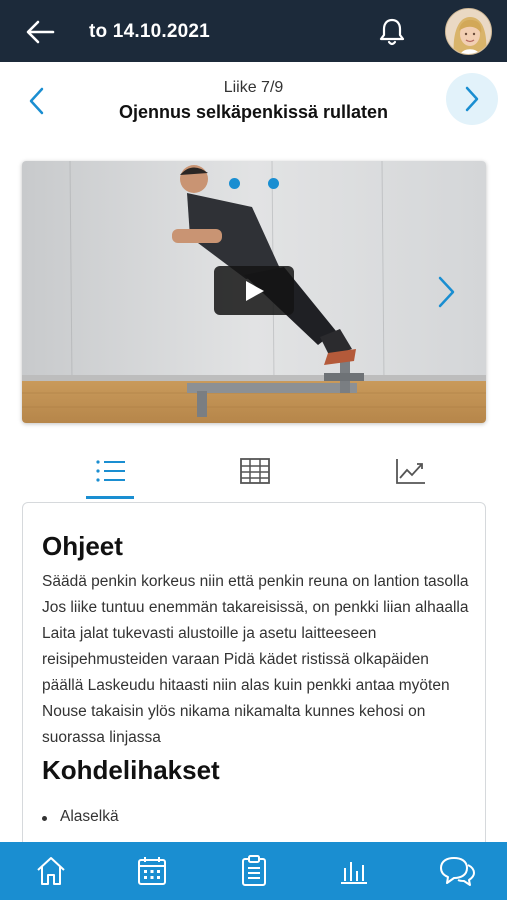 This screenshot has width=507, height=900. I want to click on play-video-button, so click(254, 290).